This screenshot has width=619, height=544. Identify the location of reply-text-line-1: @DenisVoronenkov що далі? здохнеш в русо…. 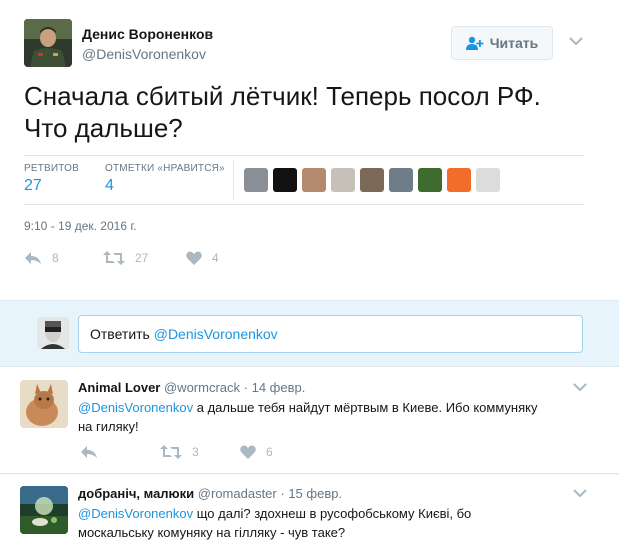
(338, 513).